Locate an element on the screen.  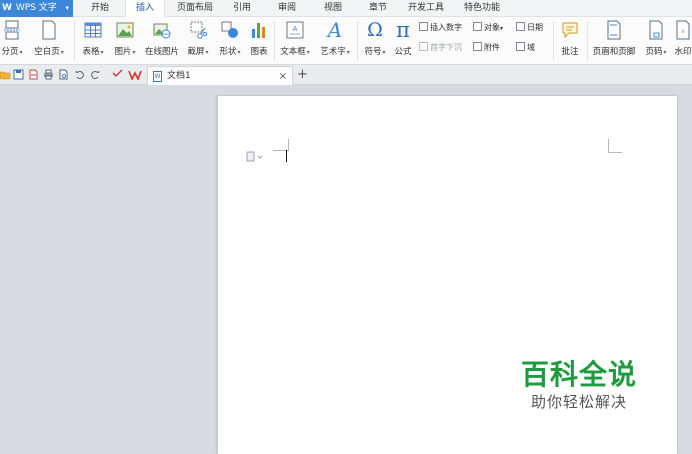
attachment-button: 附件 is located at coordinates (486, 47).